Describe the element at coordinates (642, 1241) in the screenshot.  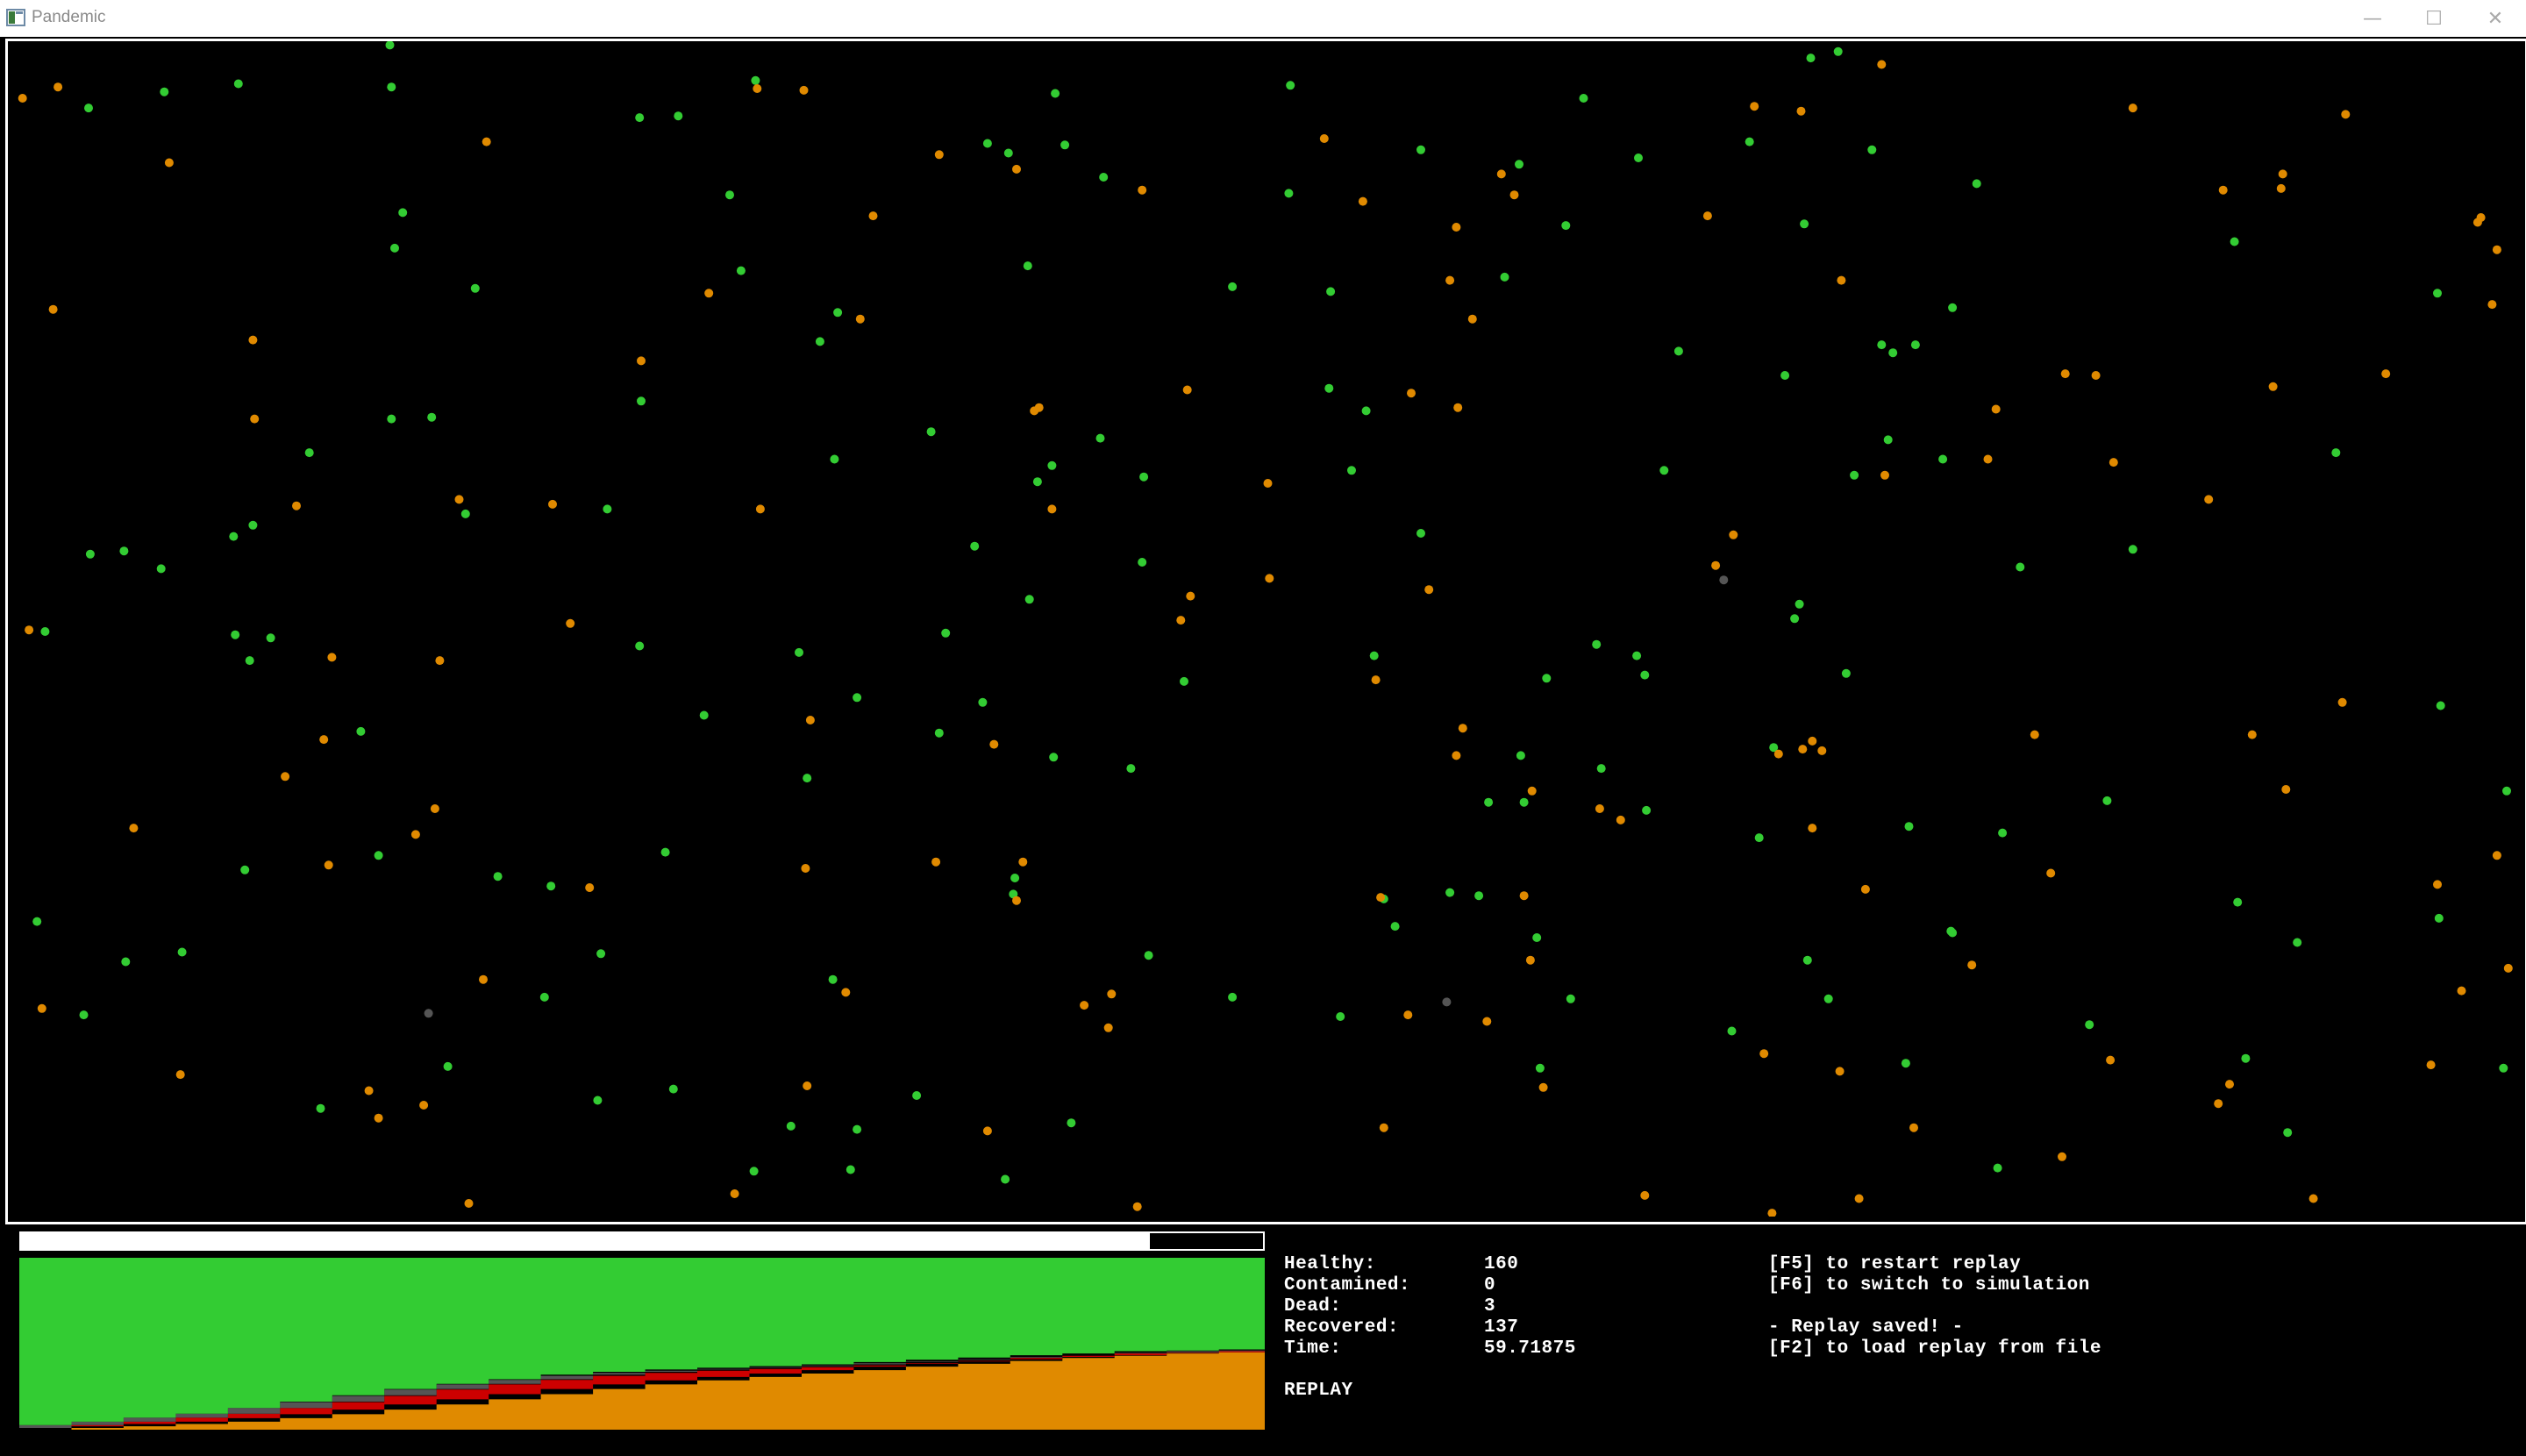
I see `replay-progress-bar` at that location.